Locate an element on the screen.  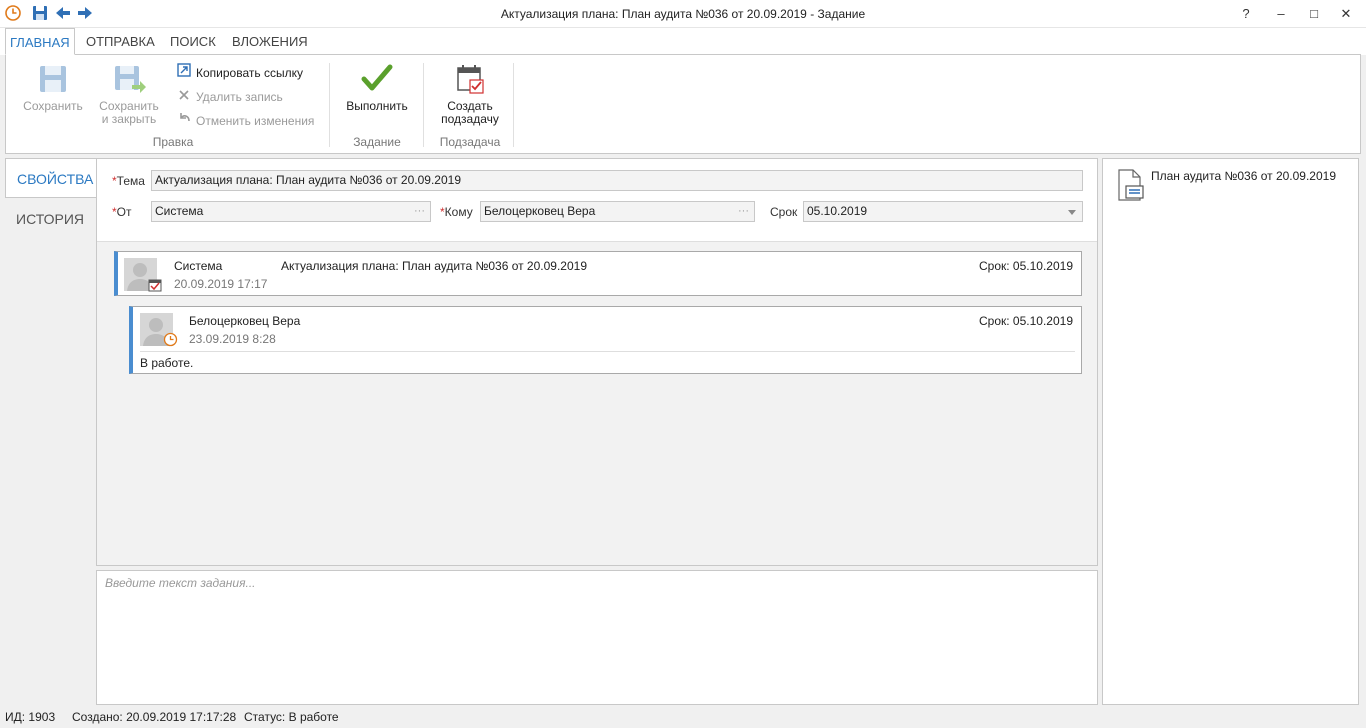
calendar-check-icon is located at coordinates (470, 79).